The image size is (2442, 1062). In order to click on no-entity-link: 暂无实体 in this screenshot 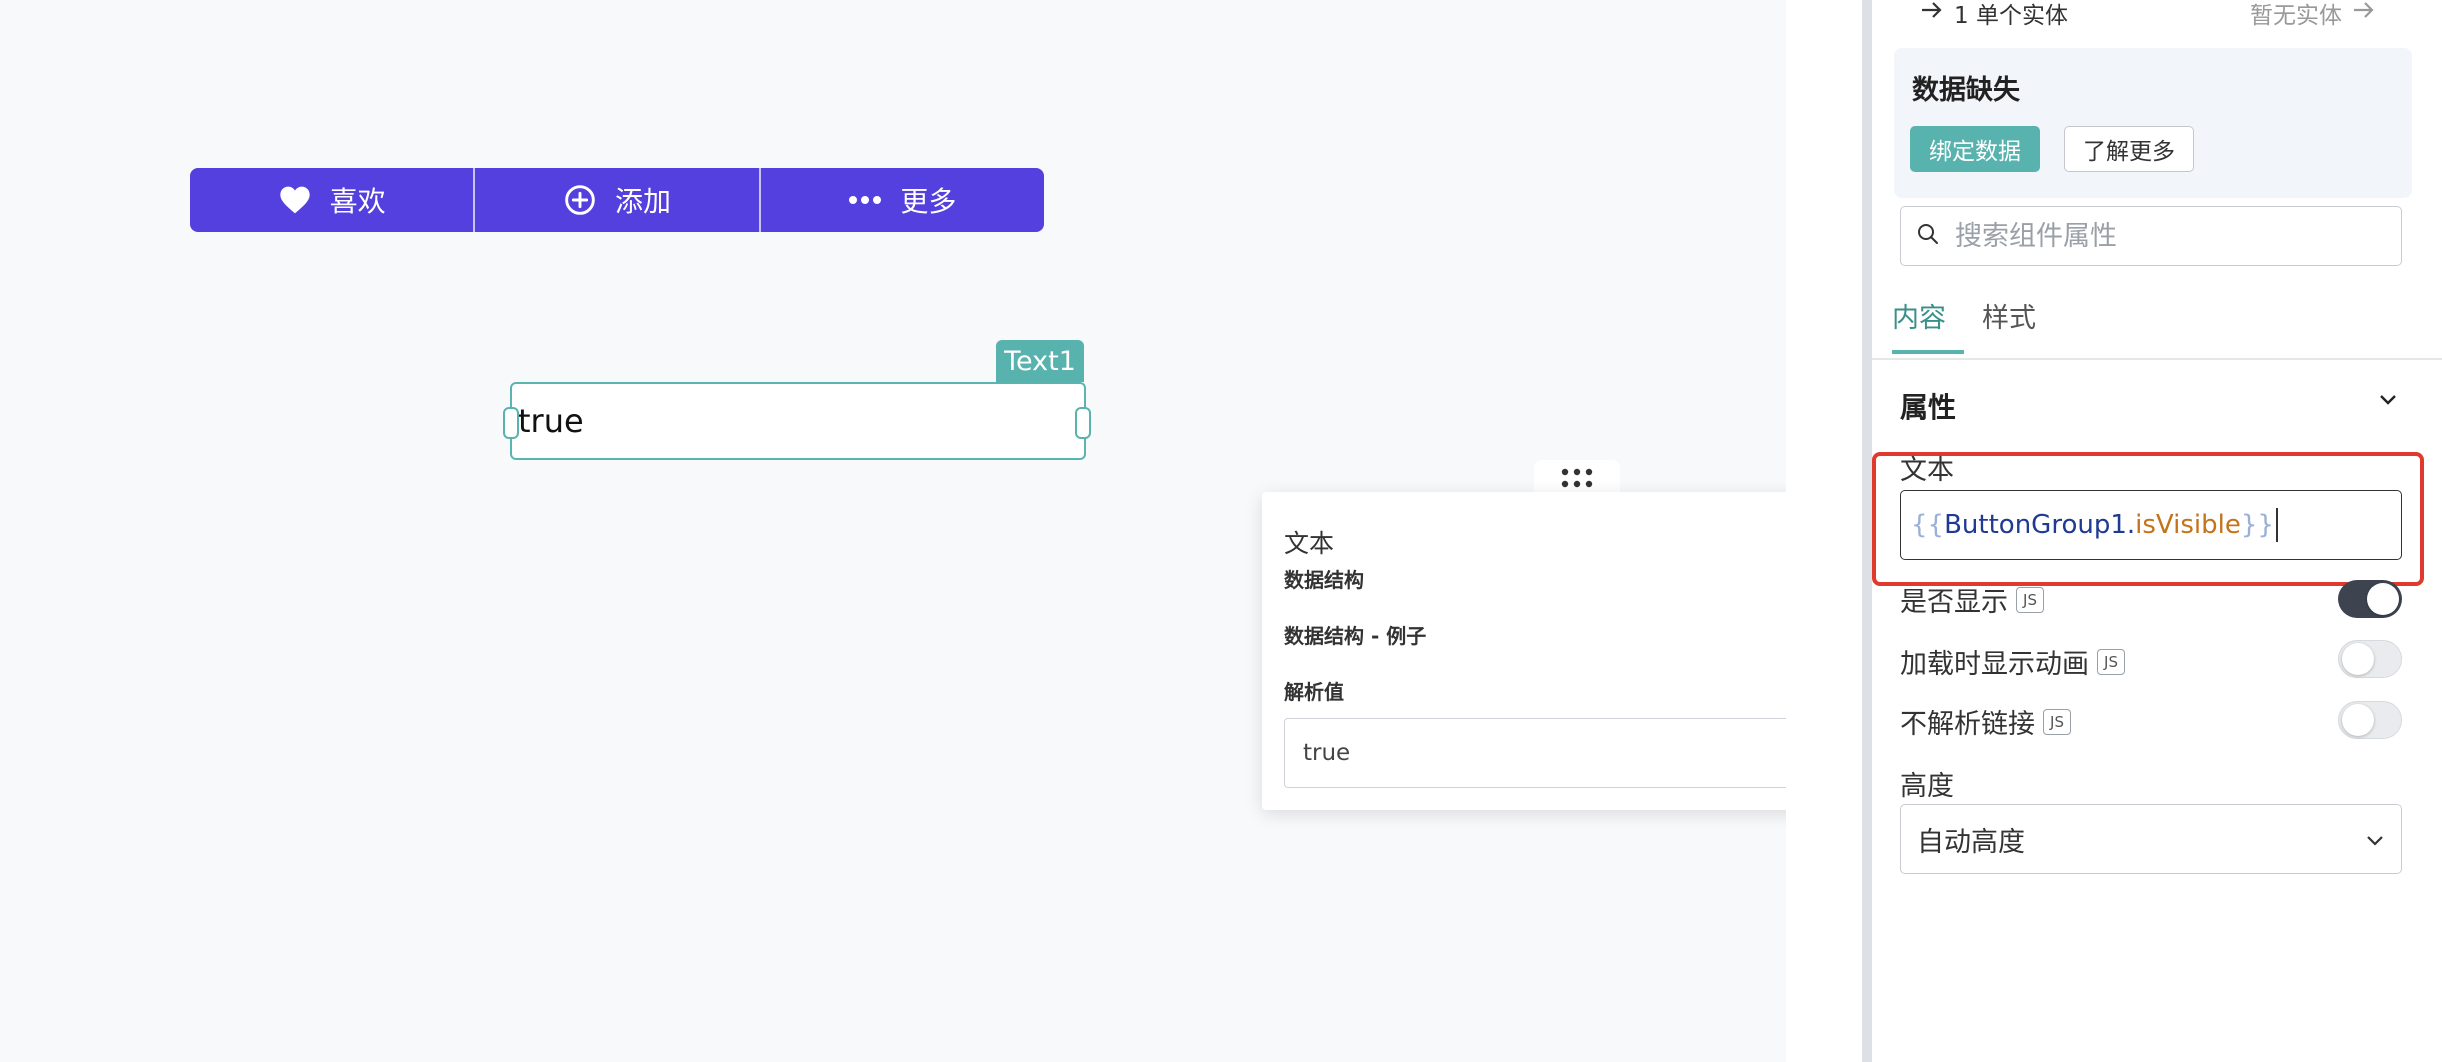, I will do `click(2313, 15)`.